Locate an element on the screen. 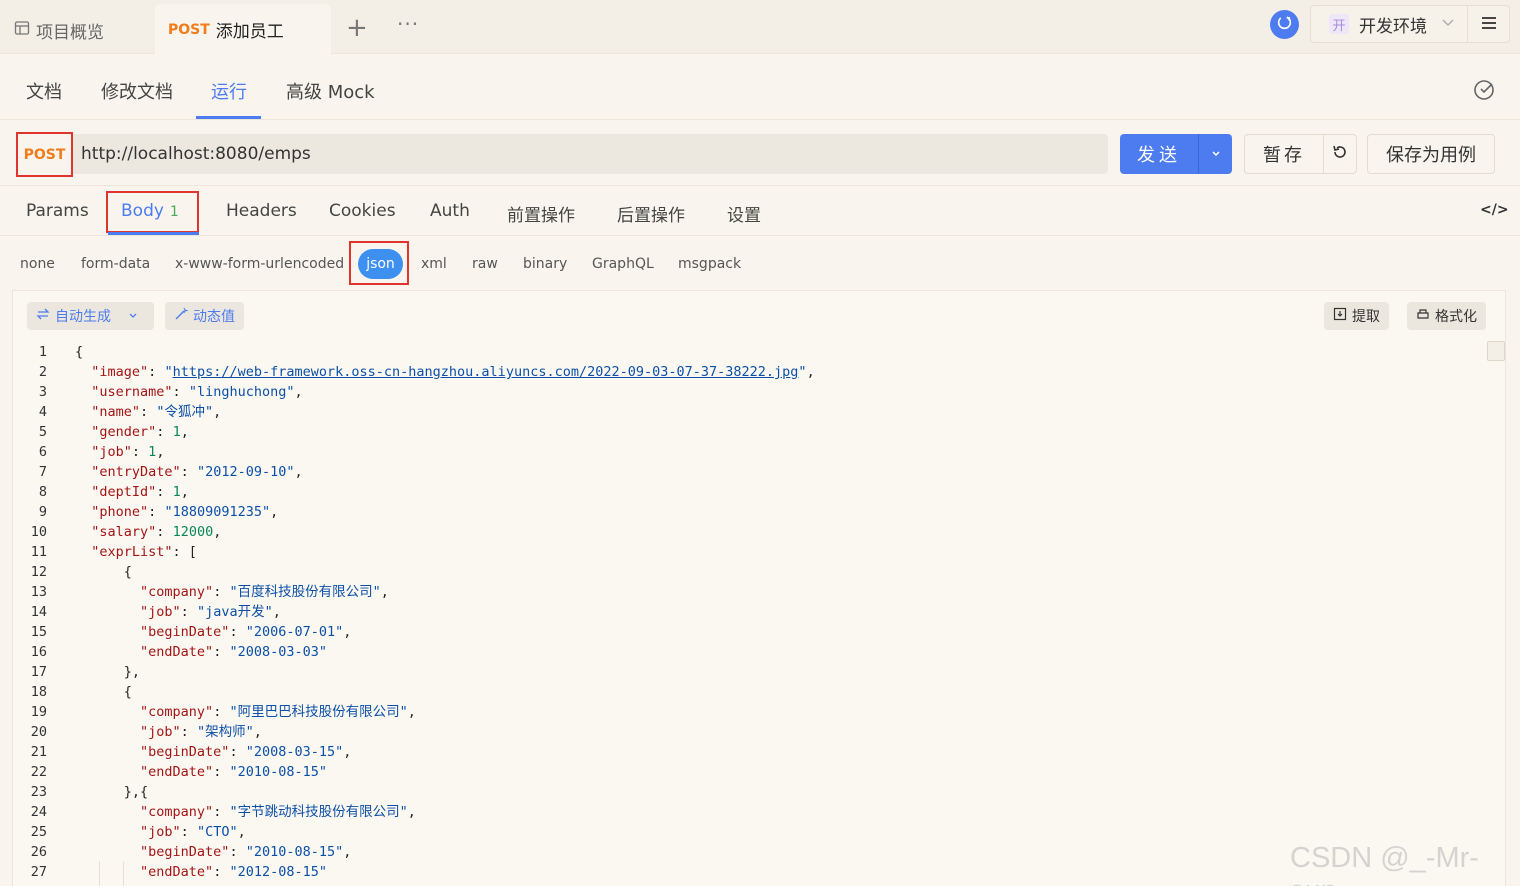 The image size is (1520, 886). undo-icon is located at coordinates (1340, 154).